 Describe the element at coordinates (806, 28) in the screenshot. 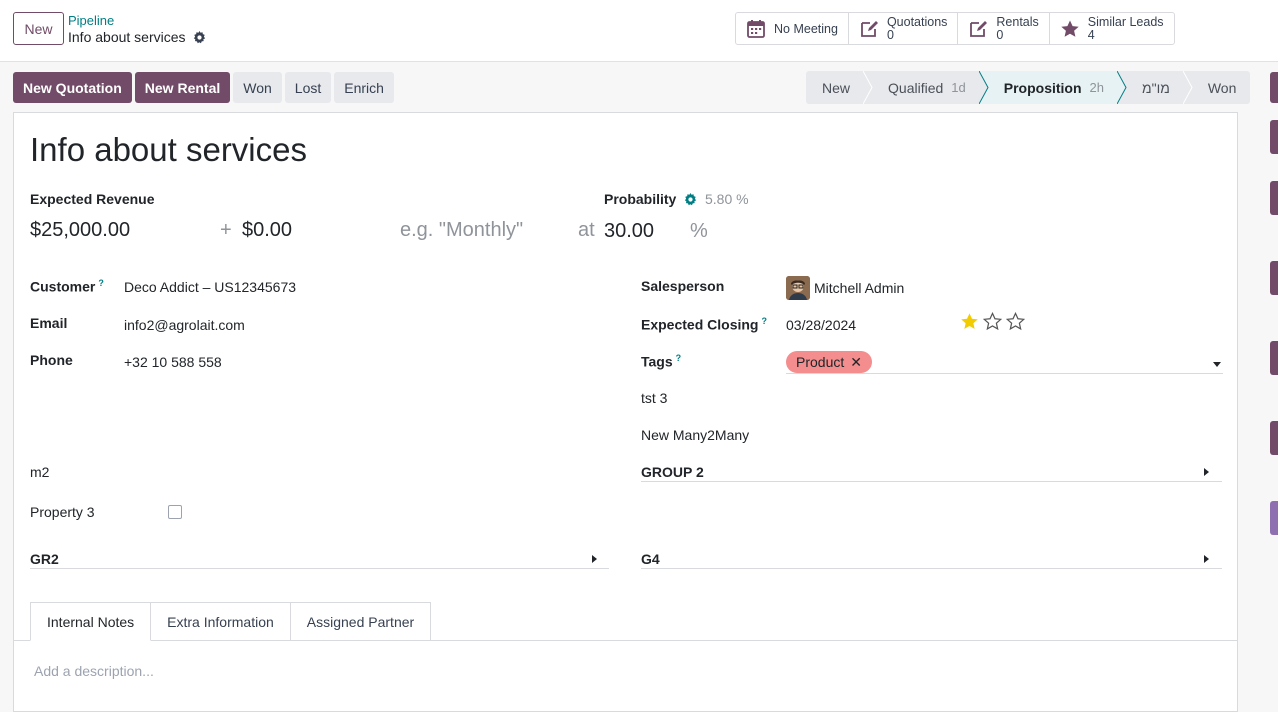

I see `meeting-label: No Meeting` at that location.